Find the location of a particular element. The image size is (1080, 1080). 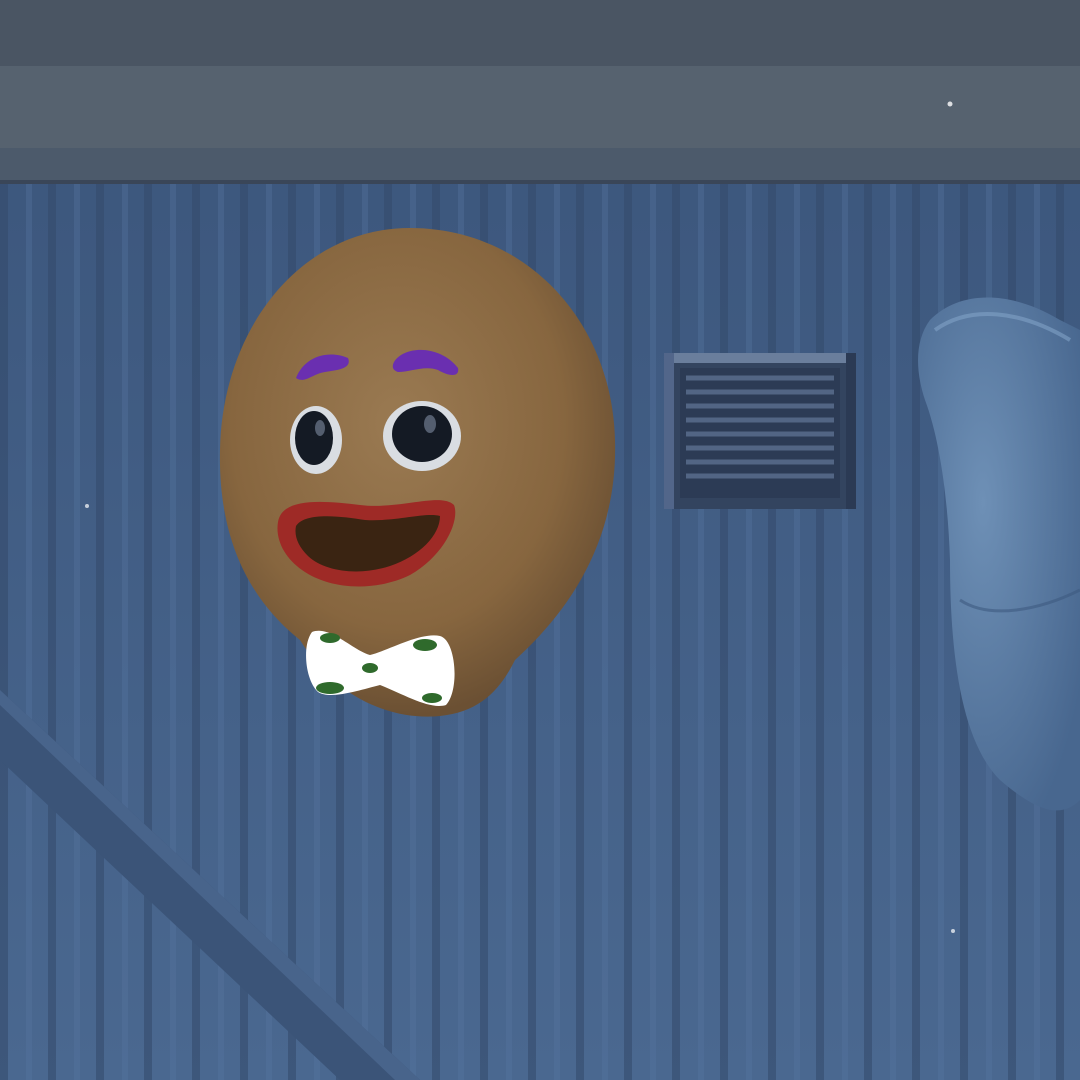

right-pupil is located at coordinates (422, 434).